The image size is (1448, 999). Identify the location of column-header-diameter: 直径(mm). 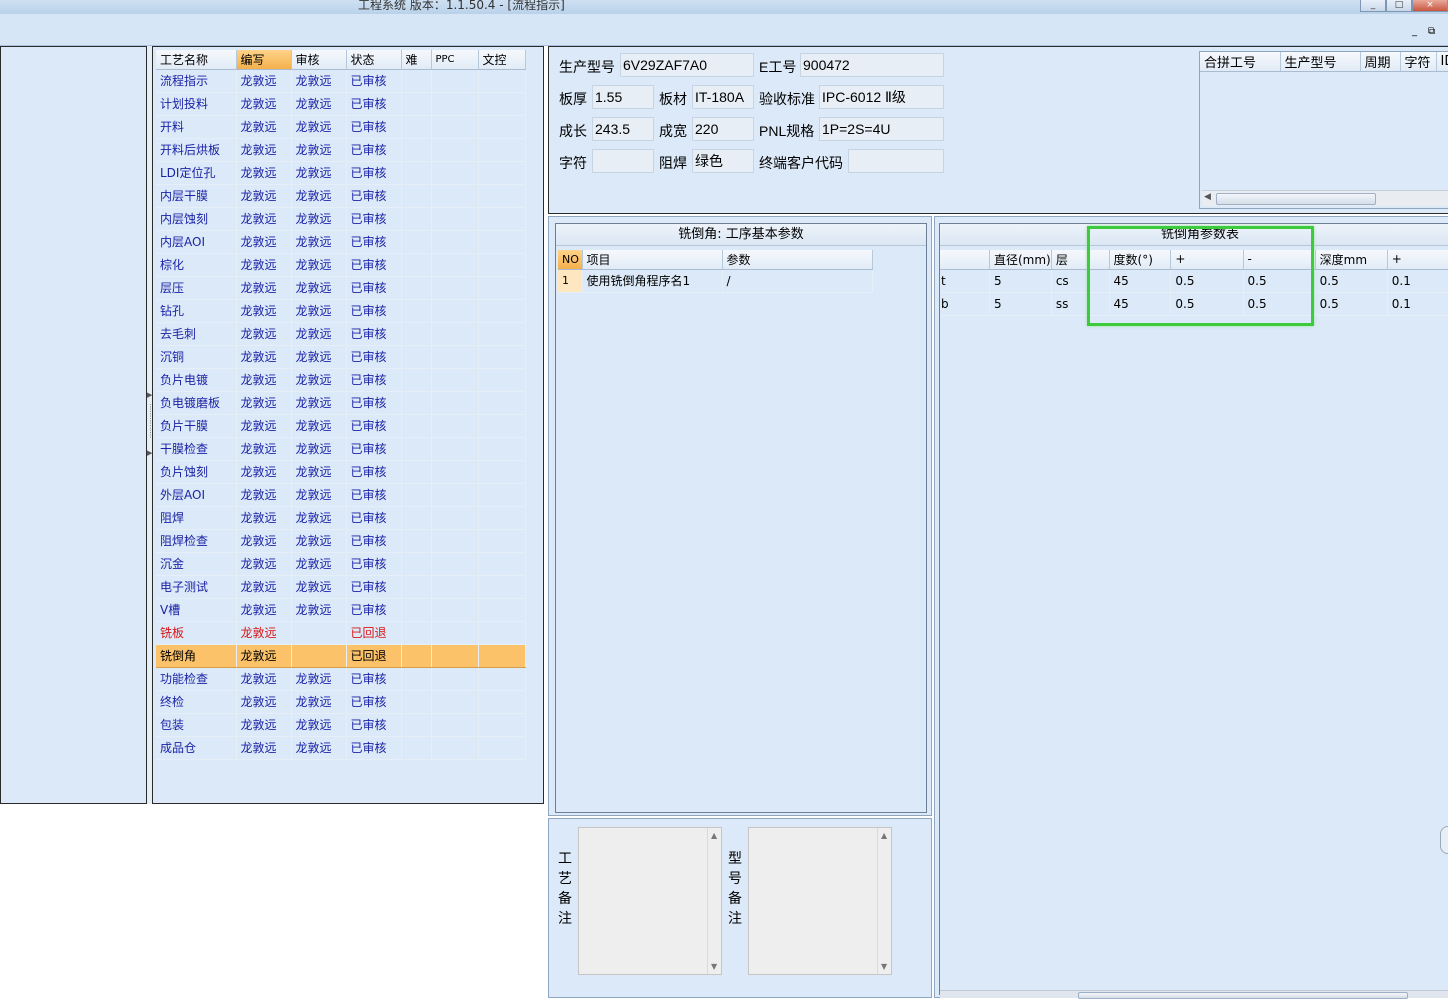
(1020, 260).